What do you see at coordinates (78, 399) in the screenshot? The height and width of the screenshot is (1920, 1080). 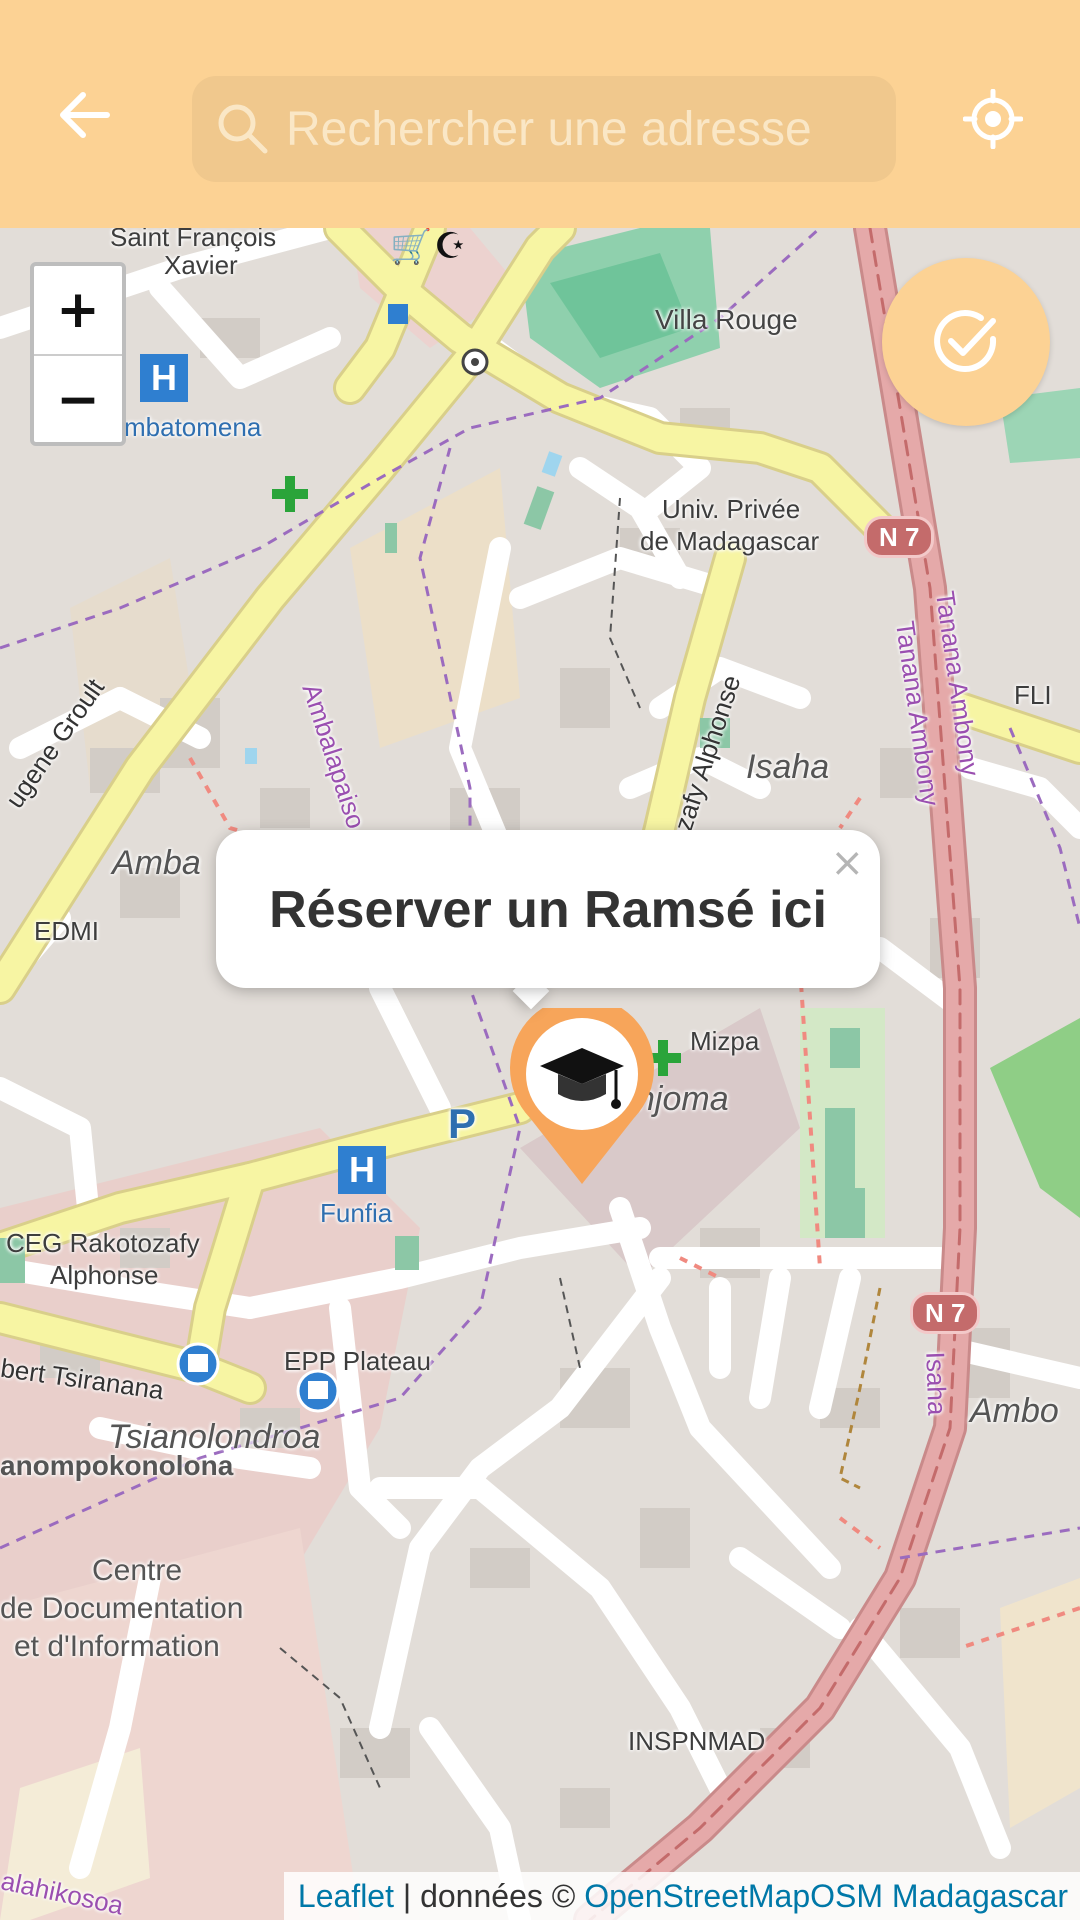 I see `zoom-out-button: −` at bounding box center [78, 399].